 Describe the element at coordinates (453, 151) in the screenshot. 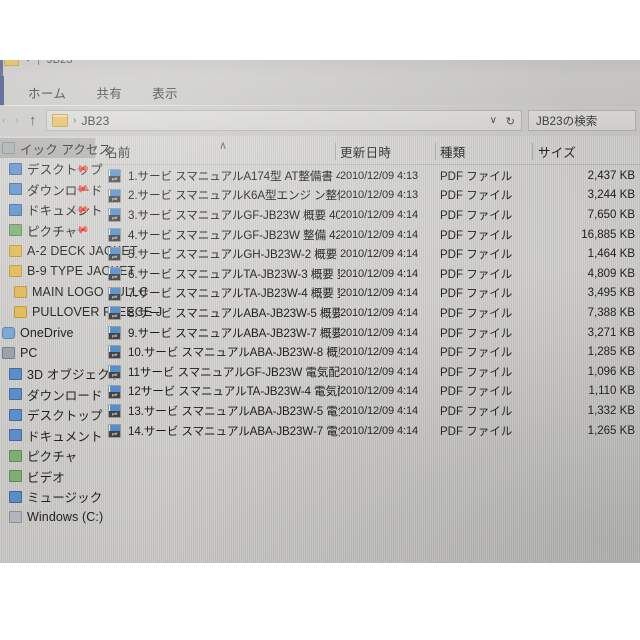

I see `column-header-type: 種類` at that location.